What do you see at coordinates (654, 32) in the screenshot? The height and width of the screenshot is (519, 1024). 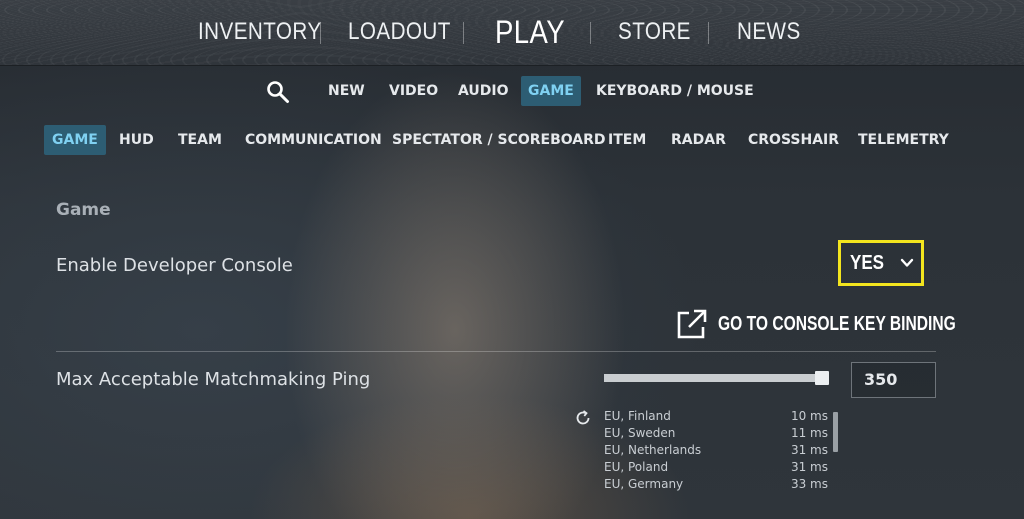 I see `top-nav-store: STORE` at bounding box center [654, 32].